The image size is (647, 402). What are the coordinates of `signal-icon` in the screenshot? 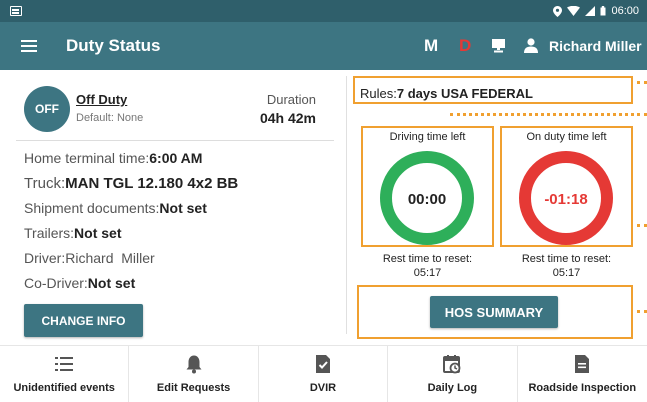 It's located at (590, 11).